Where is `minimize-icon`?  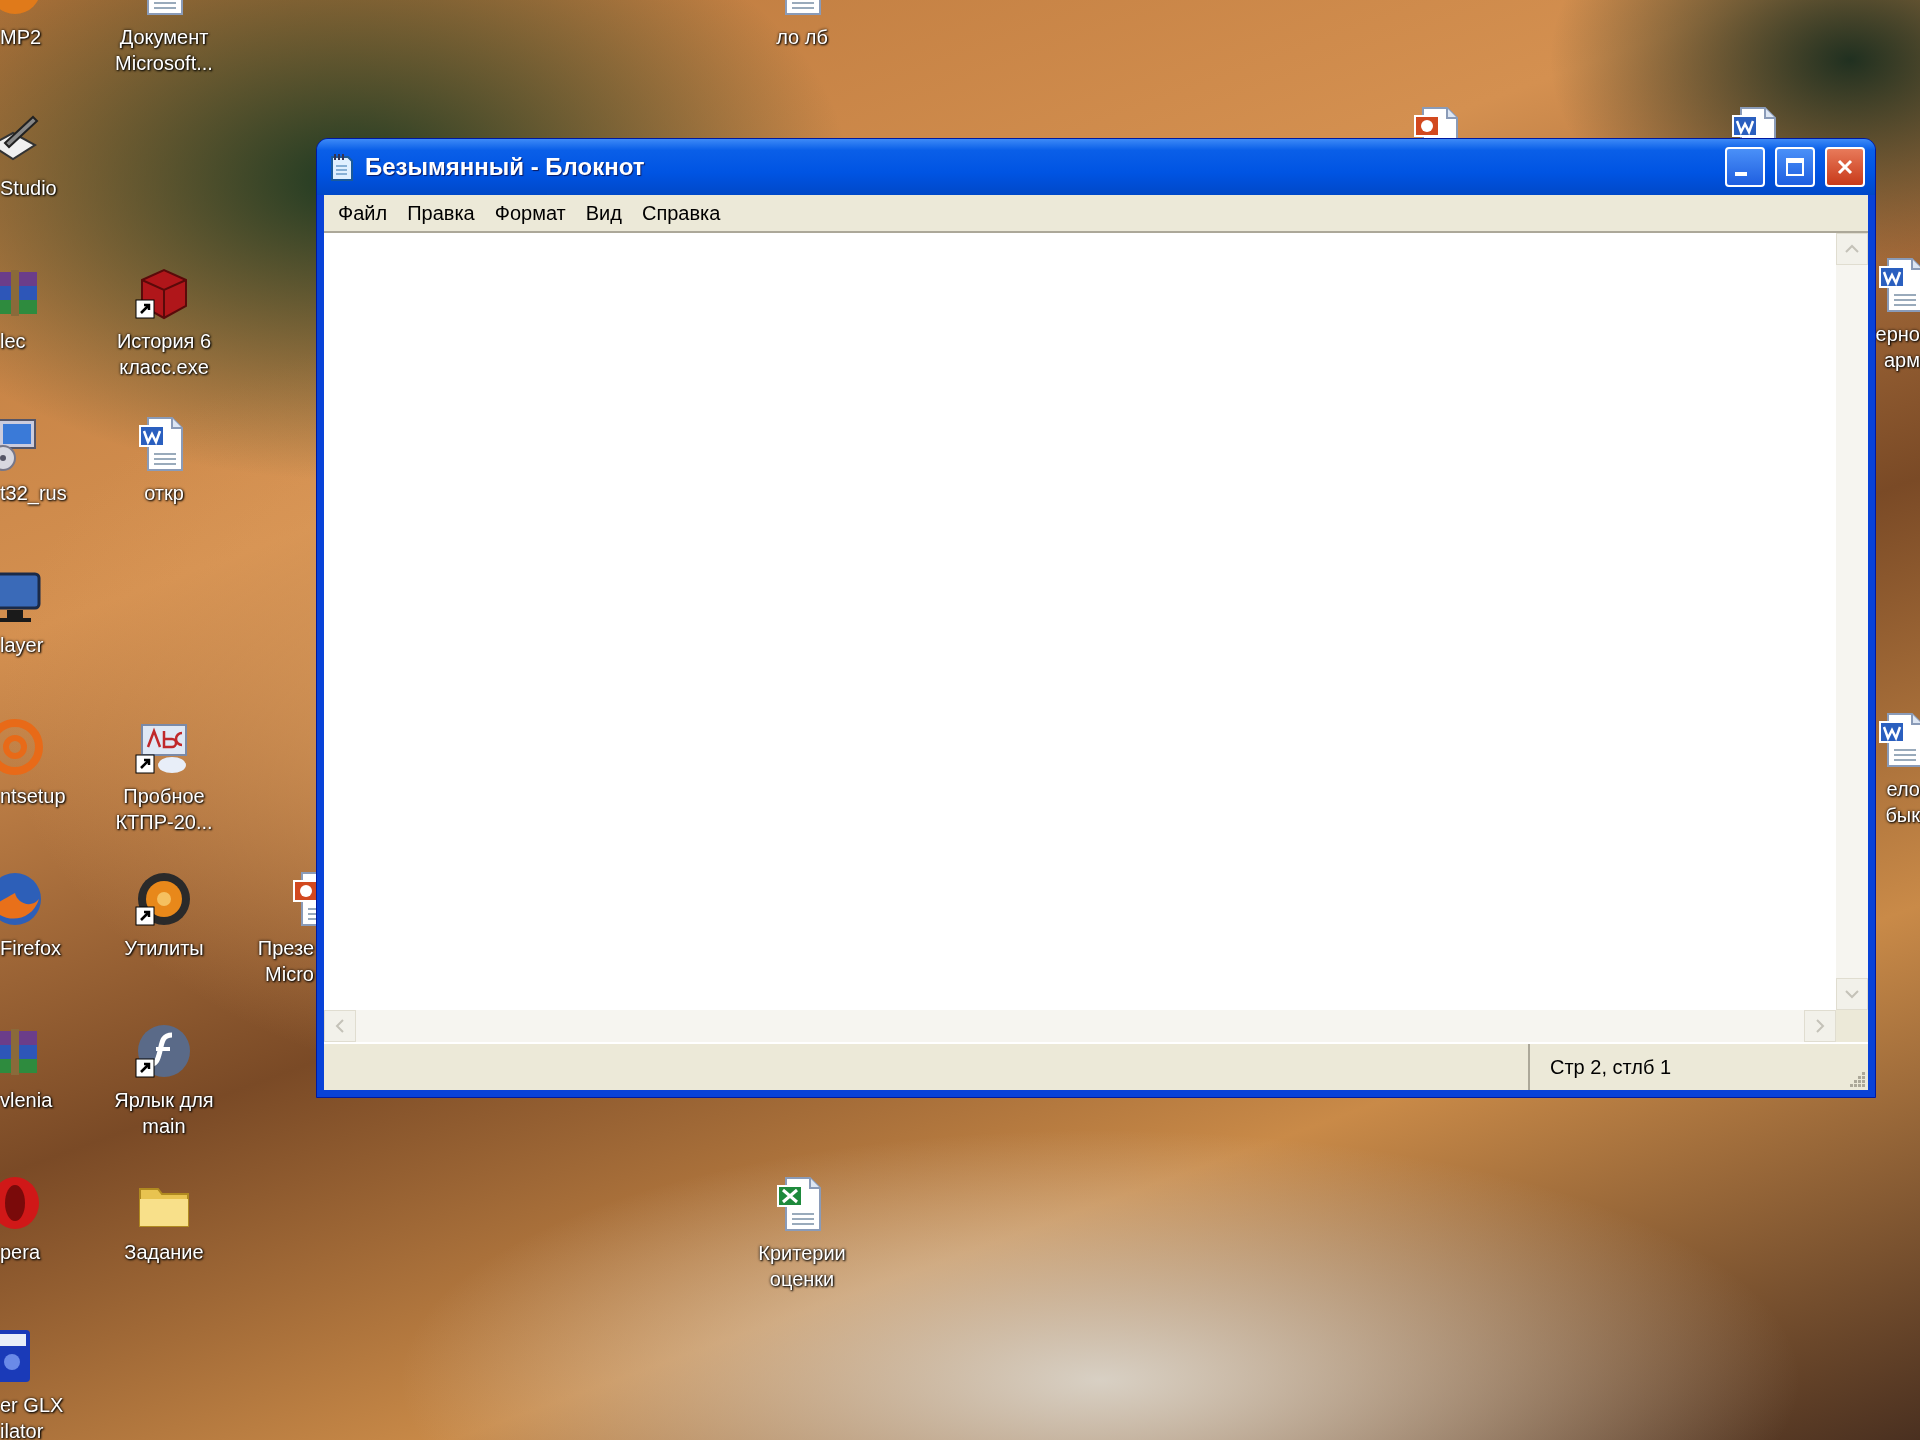 minimize-icon is located at coordinates (1741, 174).